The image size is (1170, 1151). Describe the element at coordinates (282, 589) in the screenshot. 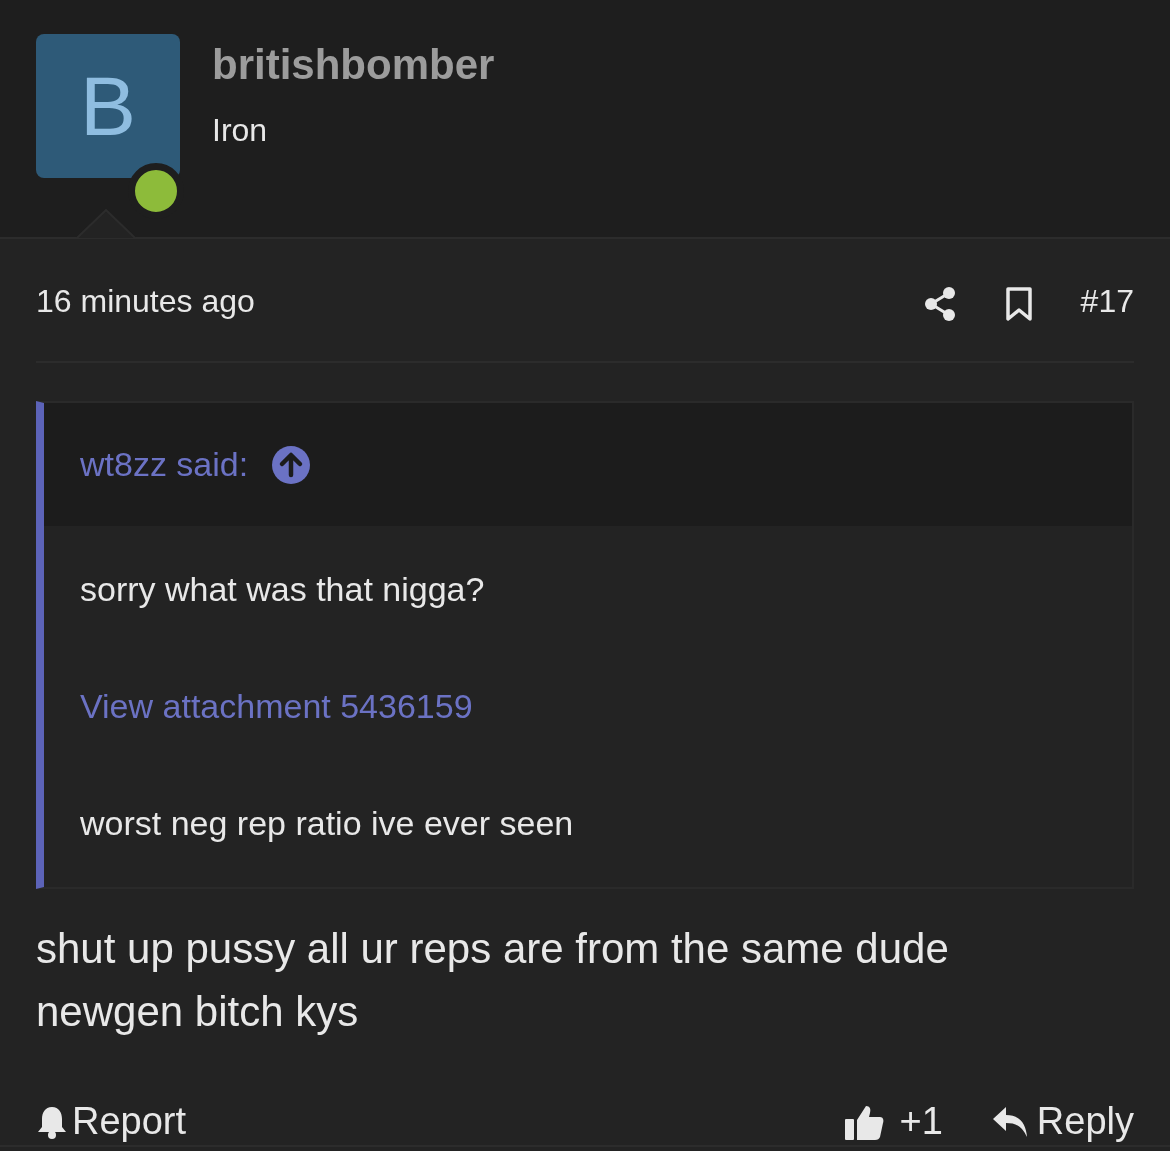

I see `quote-text: sorry what was that nigga?` at that location.